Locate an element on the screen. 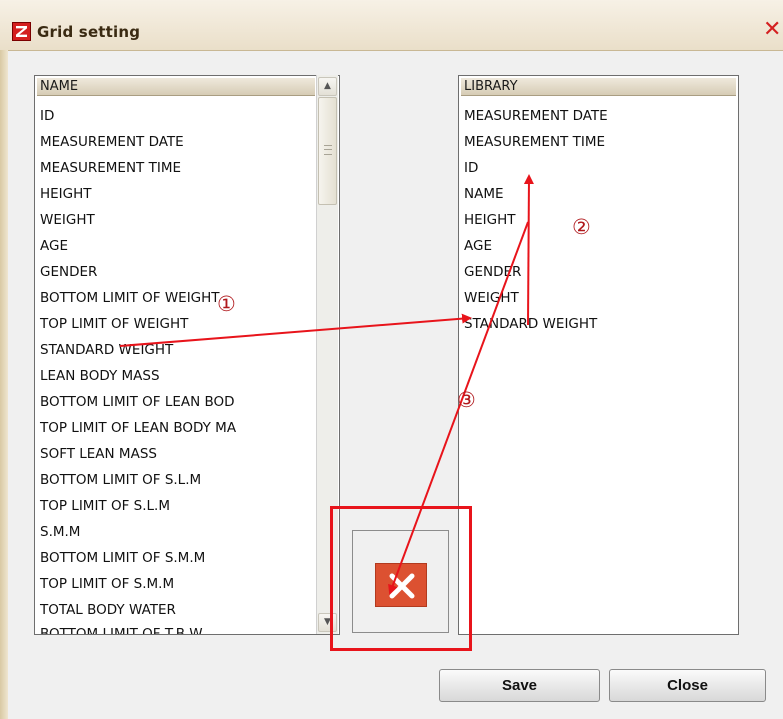 Image resolution: width=783 pixels, height=719 pixels. list-item: TOP LIMIT OF S.M.M is located at coordinates (107, 584).